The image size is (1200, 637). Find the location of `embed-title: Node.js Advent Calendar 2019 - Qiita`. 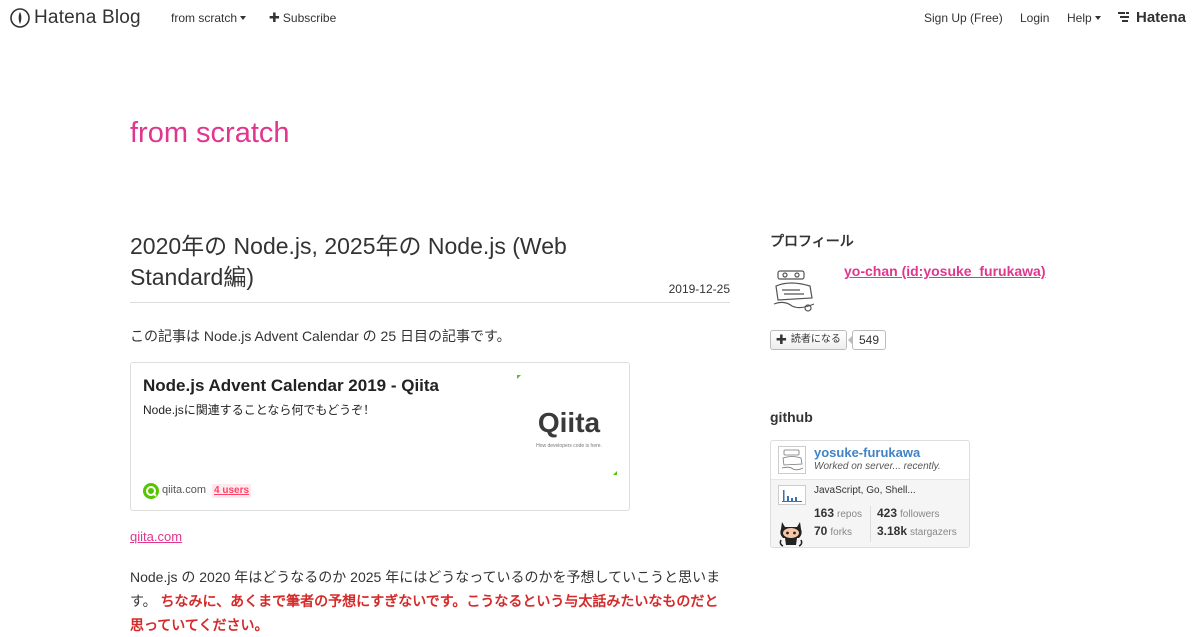

embed-title: Node.js Advent Calendar 2019 - Qiita is located at coordinates (291, 386).